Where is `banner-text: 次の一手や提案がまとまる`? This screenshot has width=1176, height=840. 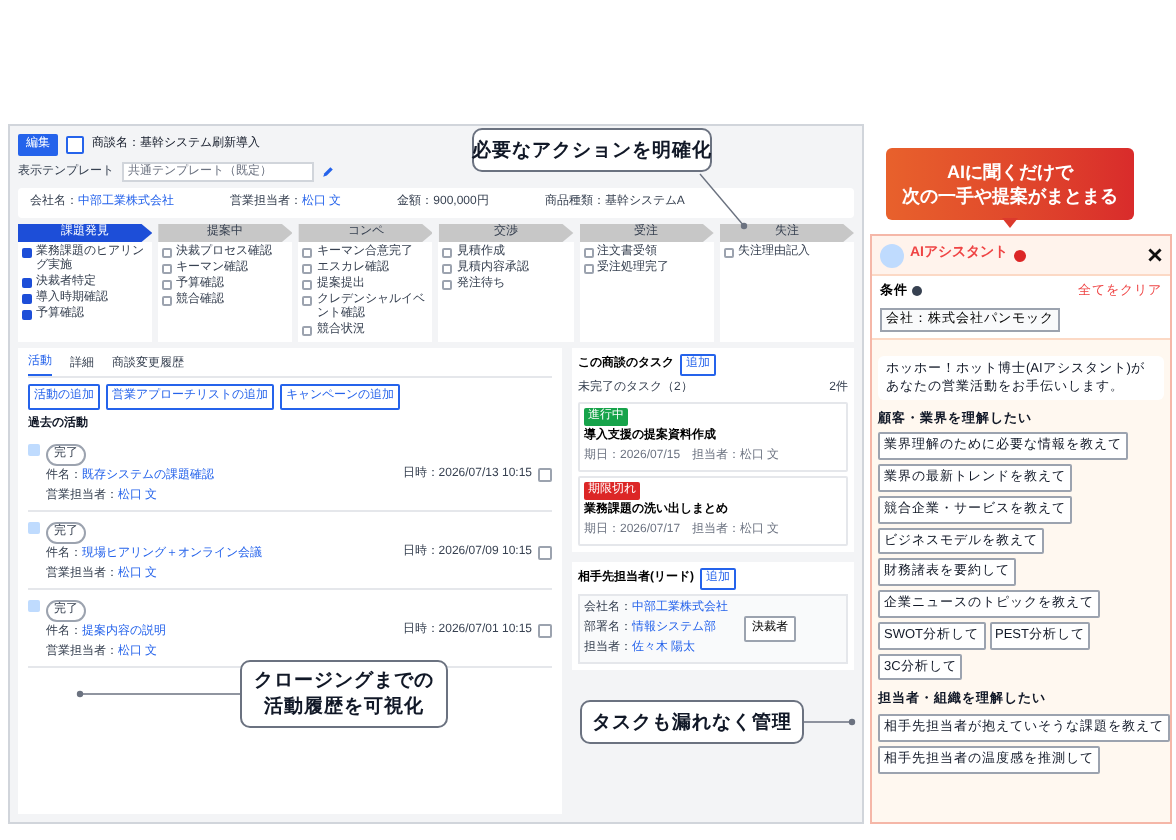 banner-text: 次の一手や提案がまとまる is located at coordinates (1010, 196).